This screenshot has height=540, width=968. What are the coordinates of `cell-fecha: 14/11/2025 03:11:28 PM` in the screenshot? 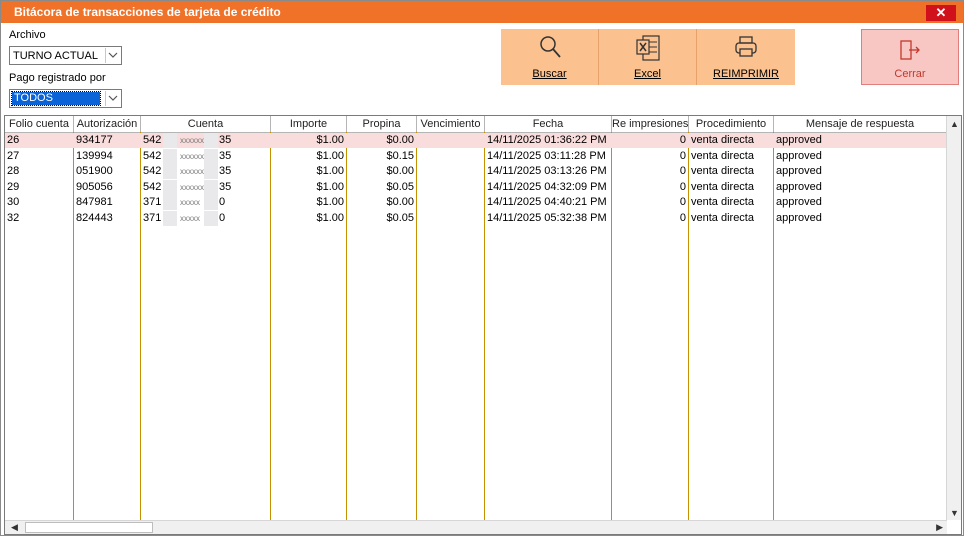 It's located at (546, 155).